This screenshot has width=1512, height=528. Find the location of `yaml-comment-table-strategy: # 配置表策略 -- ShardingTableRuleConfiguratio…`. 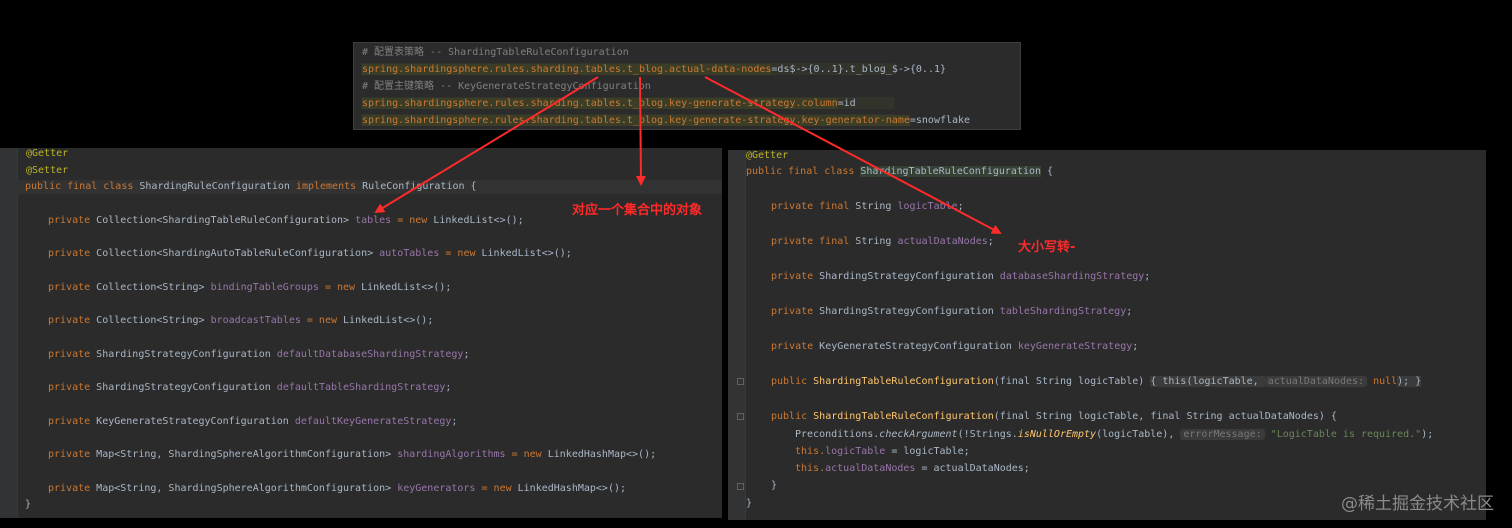

yaml-comment-table-strategy: # 配置表策略 -- ShardingTableRuleConfiguratio… is located at coordinates (495, 52).